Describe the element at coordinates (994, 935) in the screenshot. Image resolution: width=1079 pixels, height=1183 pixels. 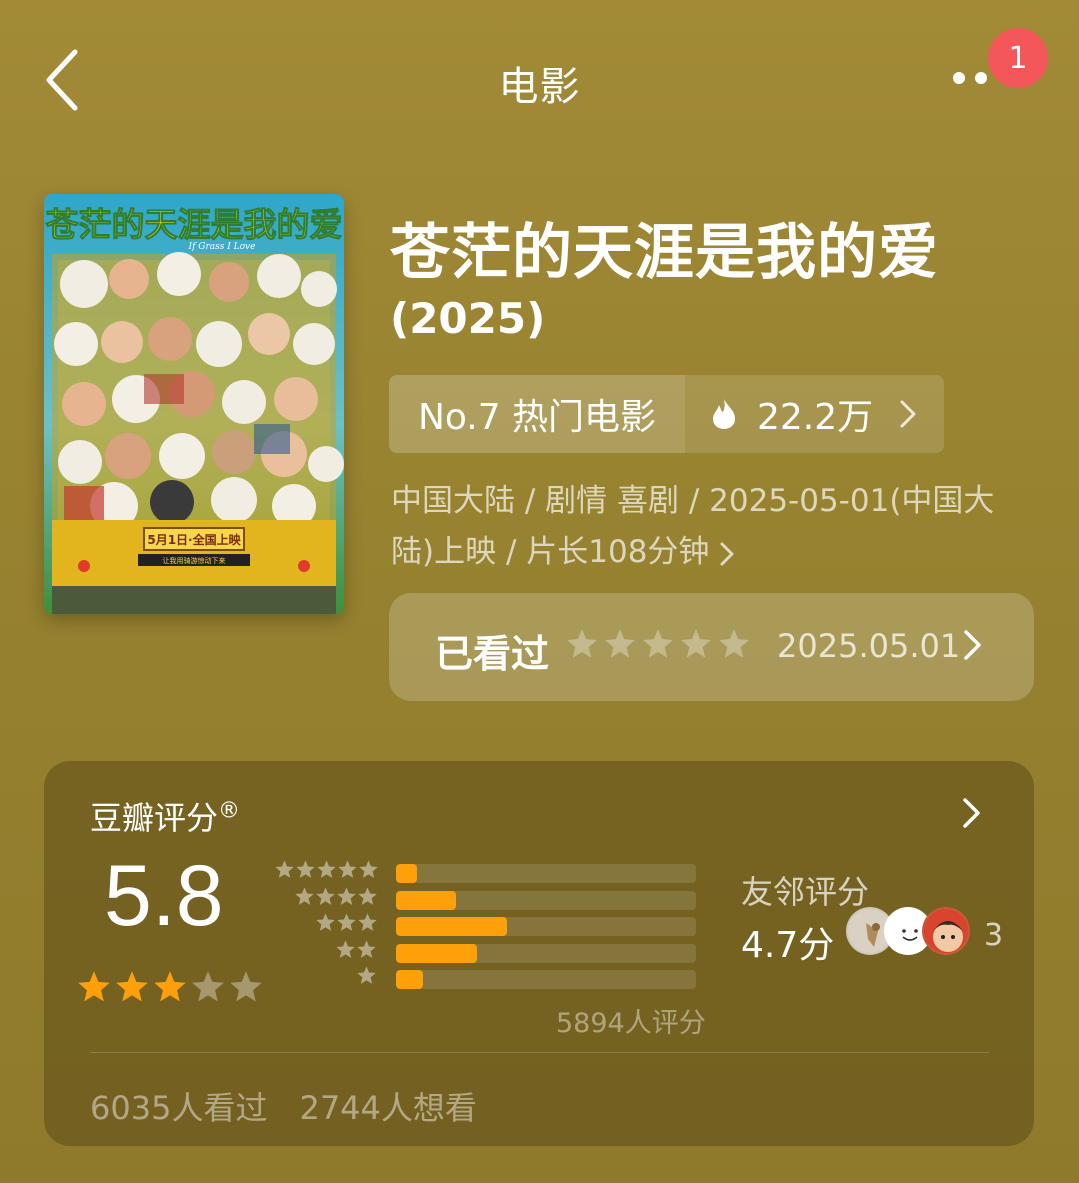
I see `friend-count: 3` at that location.